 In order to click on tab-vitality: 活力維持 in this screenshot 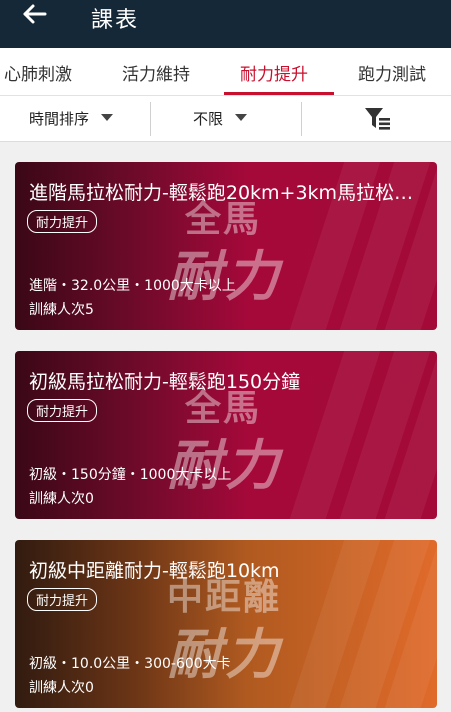, I will do `click(156, 72)`.